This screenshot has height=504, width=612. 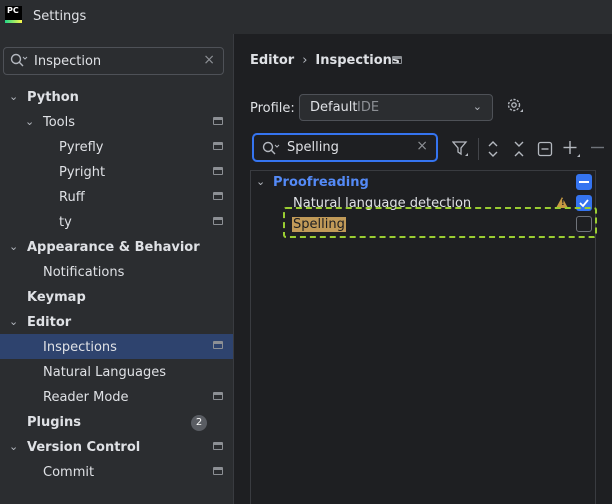 I want to click on sidebar-item-ruff: Ruff, so click(x=116, y=197).